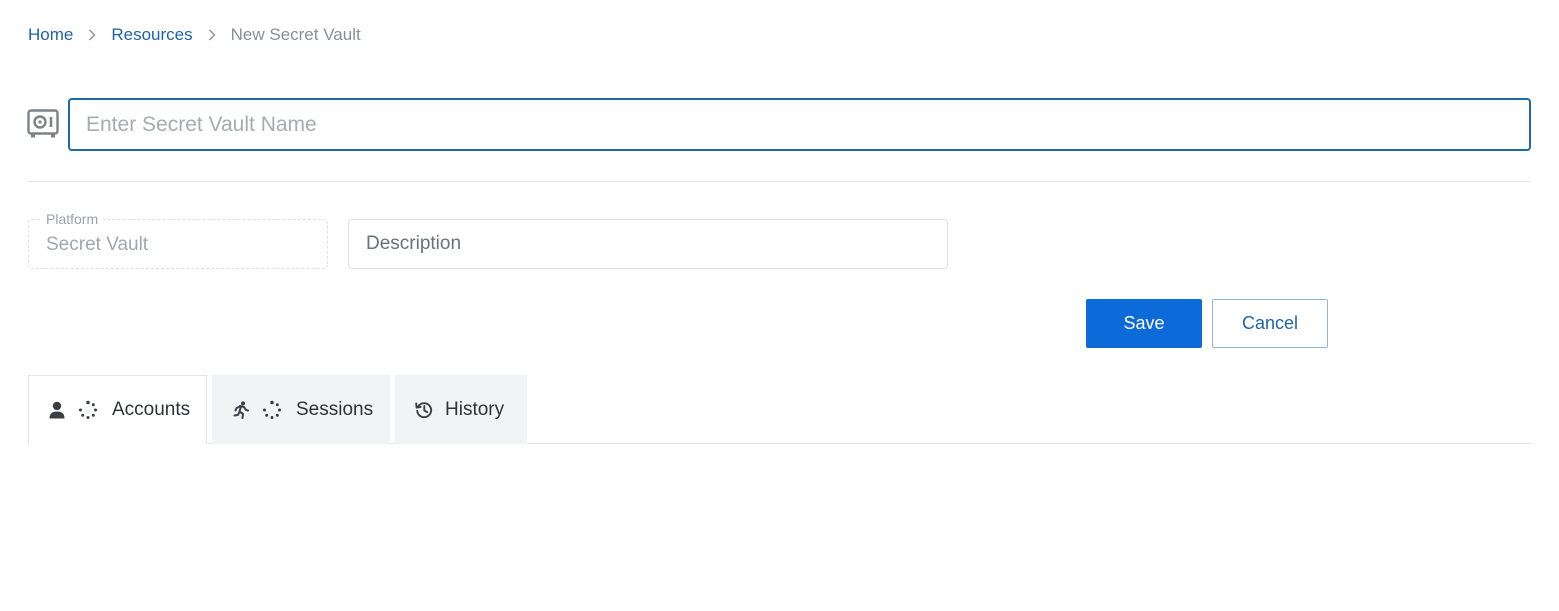  What do you see at coordinates (295, 34) in the screenshot?
I see `breadcrumb-current: New Secret Vault` at bounding box center [295, 34].